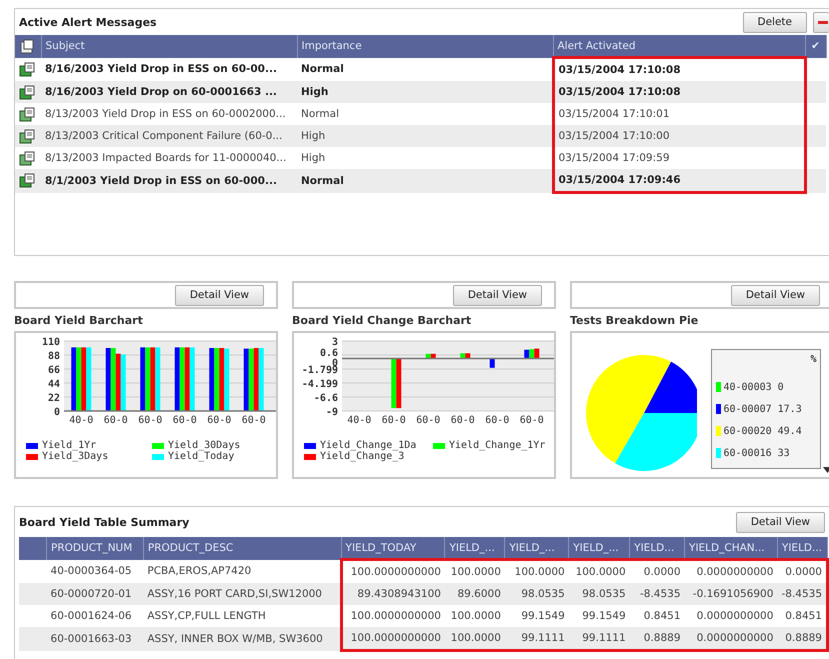 The width and height of the screenshot is (829, 659). Describe the element at coordinates (747, 431) in the screenshot. I see `legend-label: 60-00020` at that location.